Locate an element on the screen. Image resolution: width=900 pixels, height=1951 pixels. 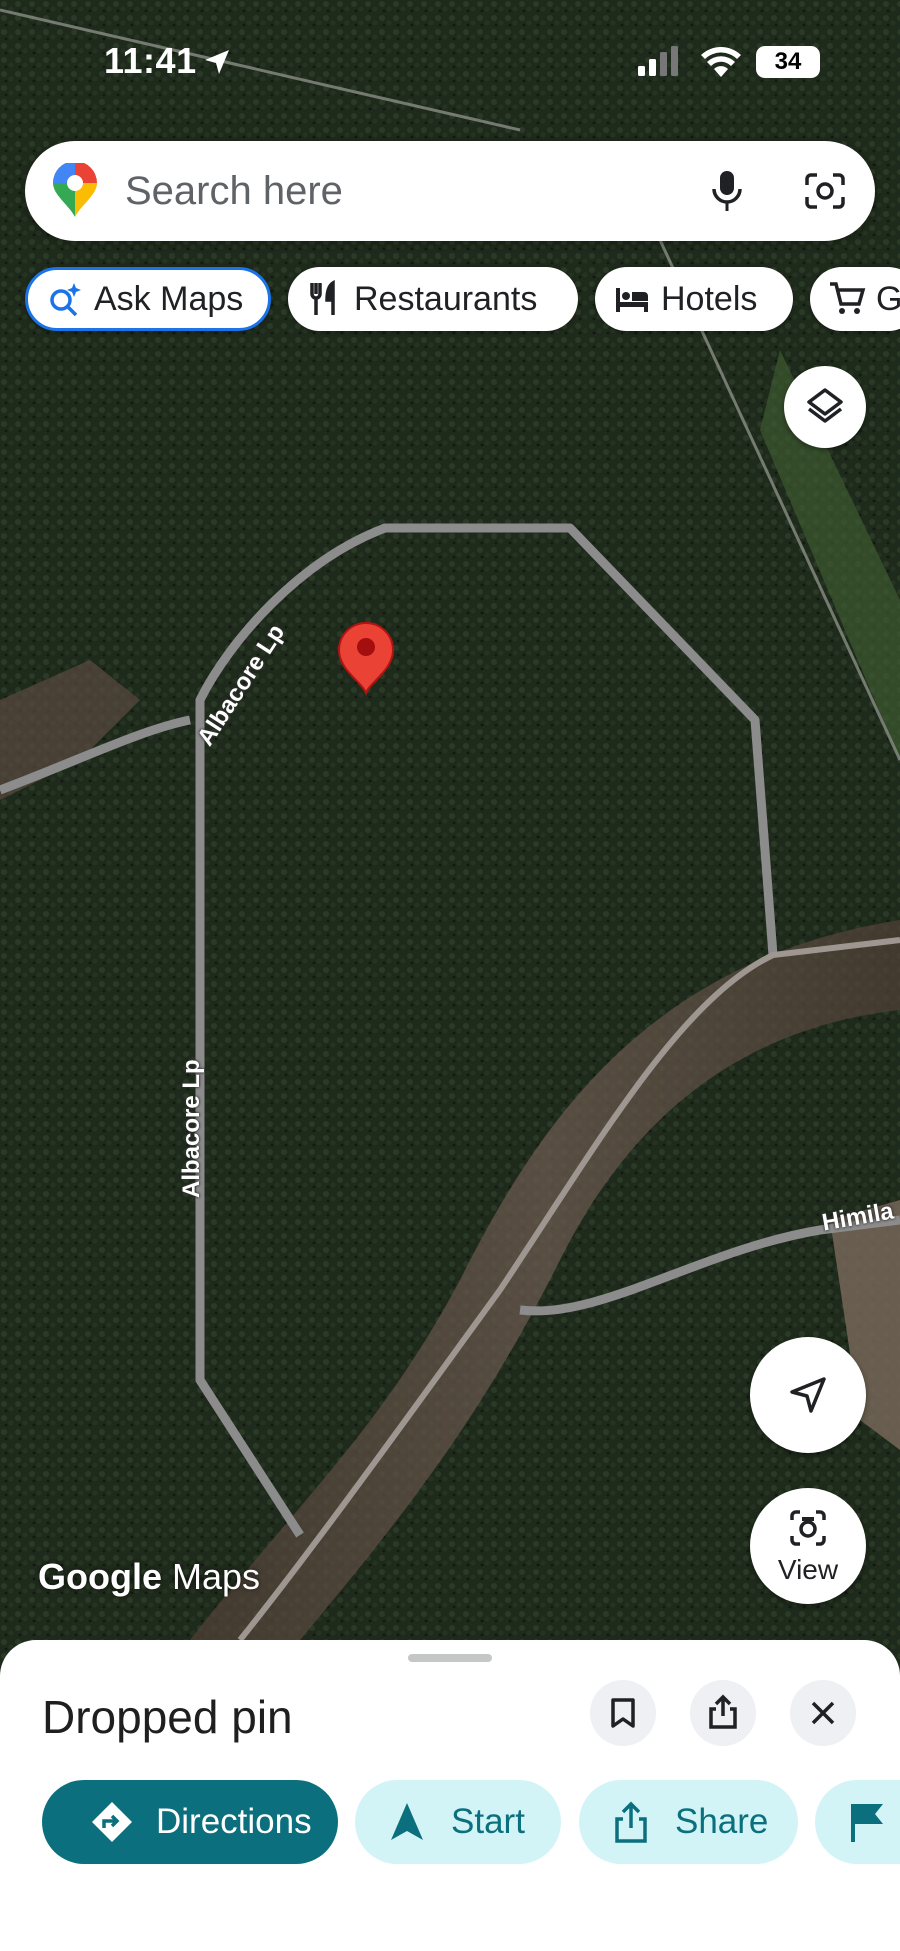
camera-icon is located at coordinates (808, 1528).